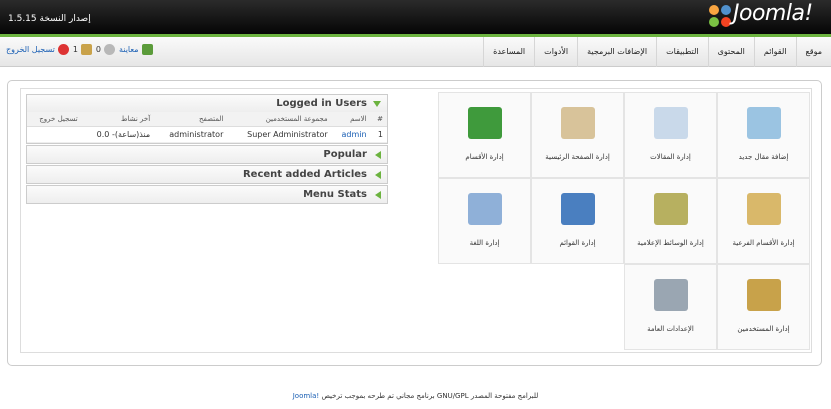 The width and height of the screenshot is (831, 409). I want to click on cell-last-activity: منذ(ساعة)- 0.0, so click(118, 134).